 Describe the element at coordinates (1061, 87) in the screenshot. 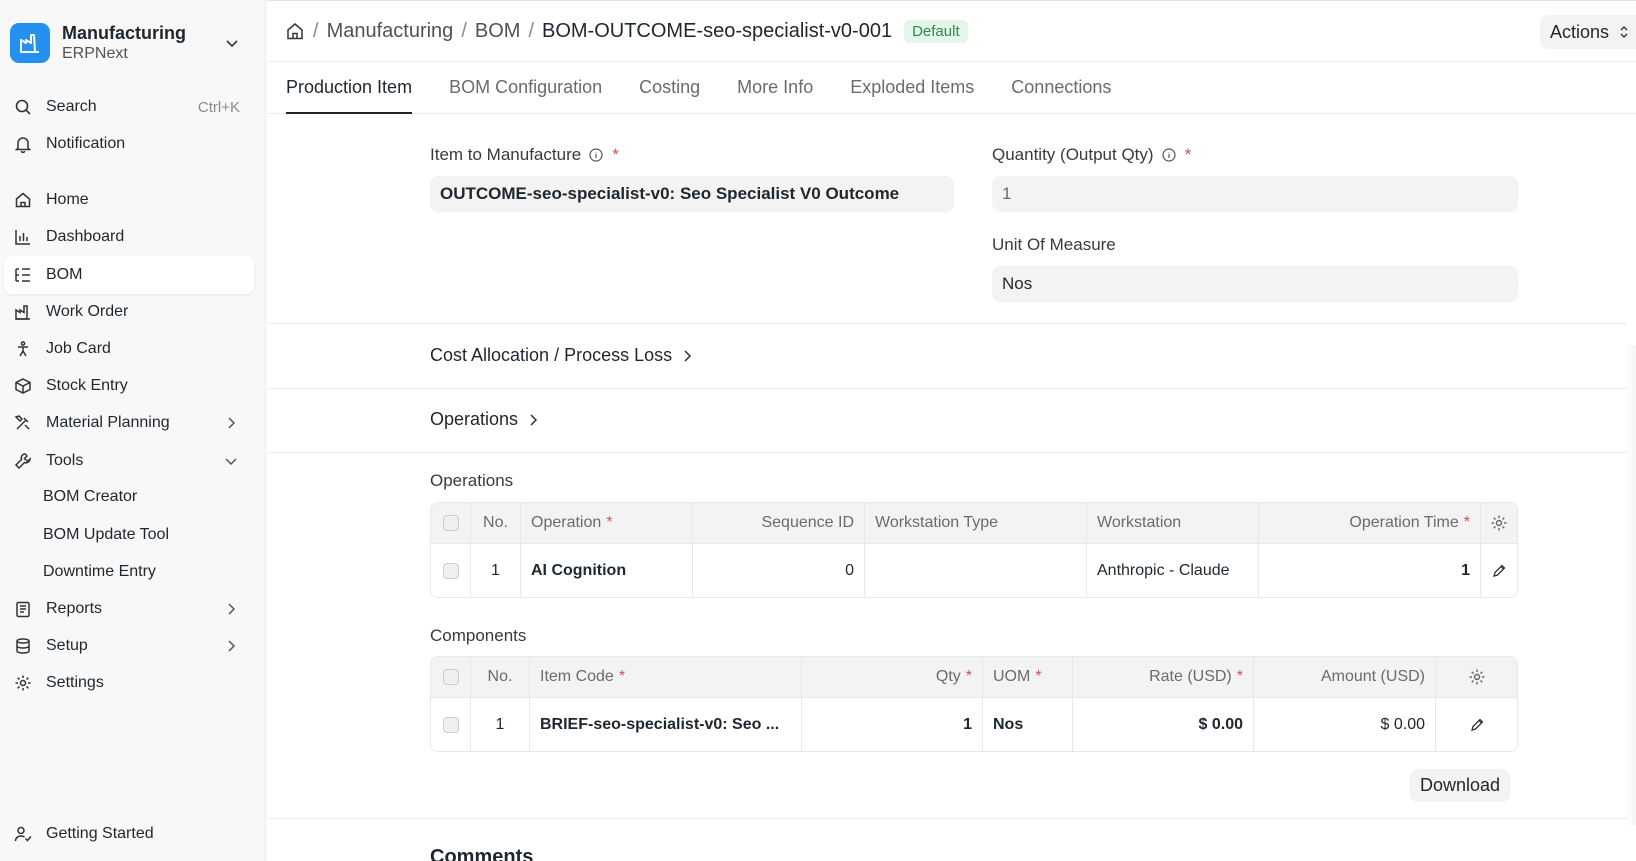

I see `tab-connections: Connections` at that location.